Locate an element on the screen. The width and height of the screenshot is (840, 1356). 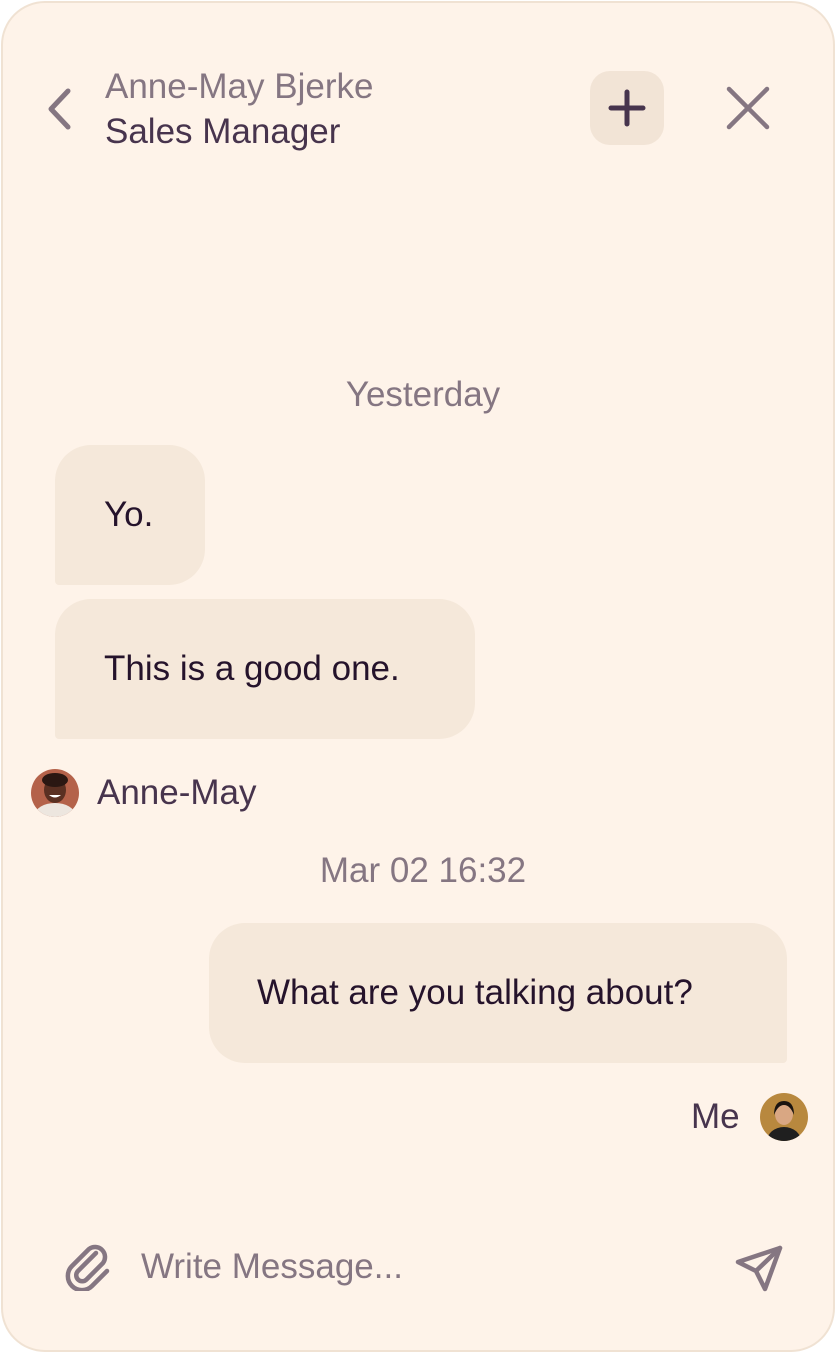
message-text: Yo. is located at coordinates (129, 514).